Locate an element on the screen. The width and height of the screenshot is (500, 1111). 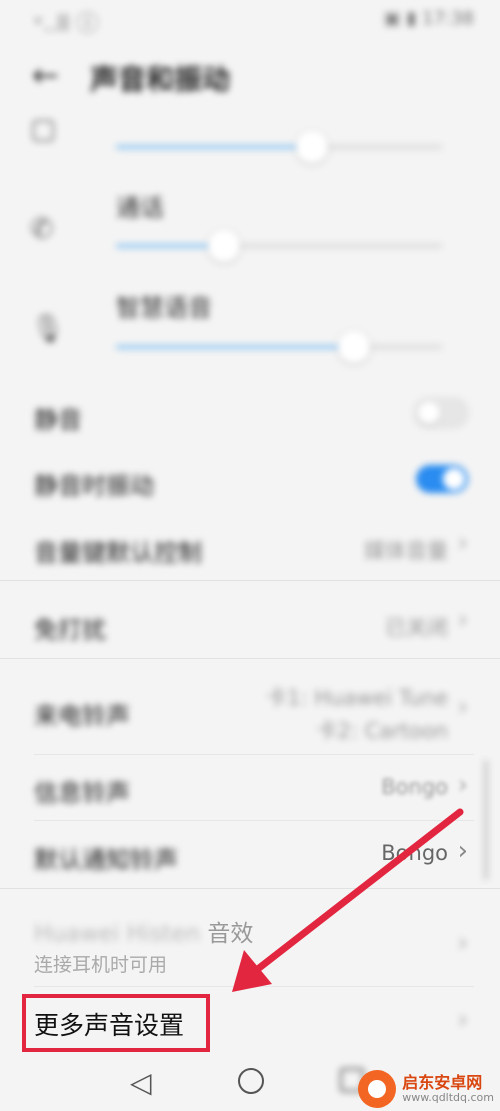
nav-back-icon: ◁ is located at coordinates (141, 1082).